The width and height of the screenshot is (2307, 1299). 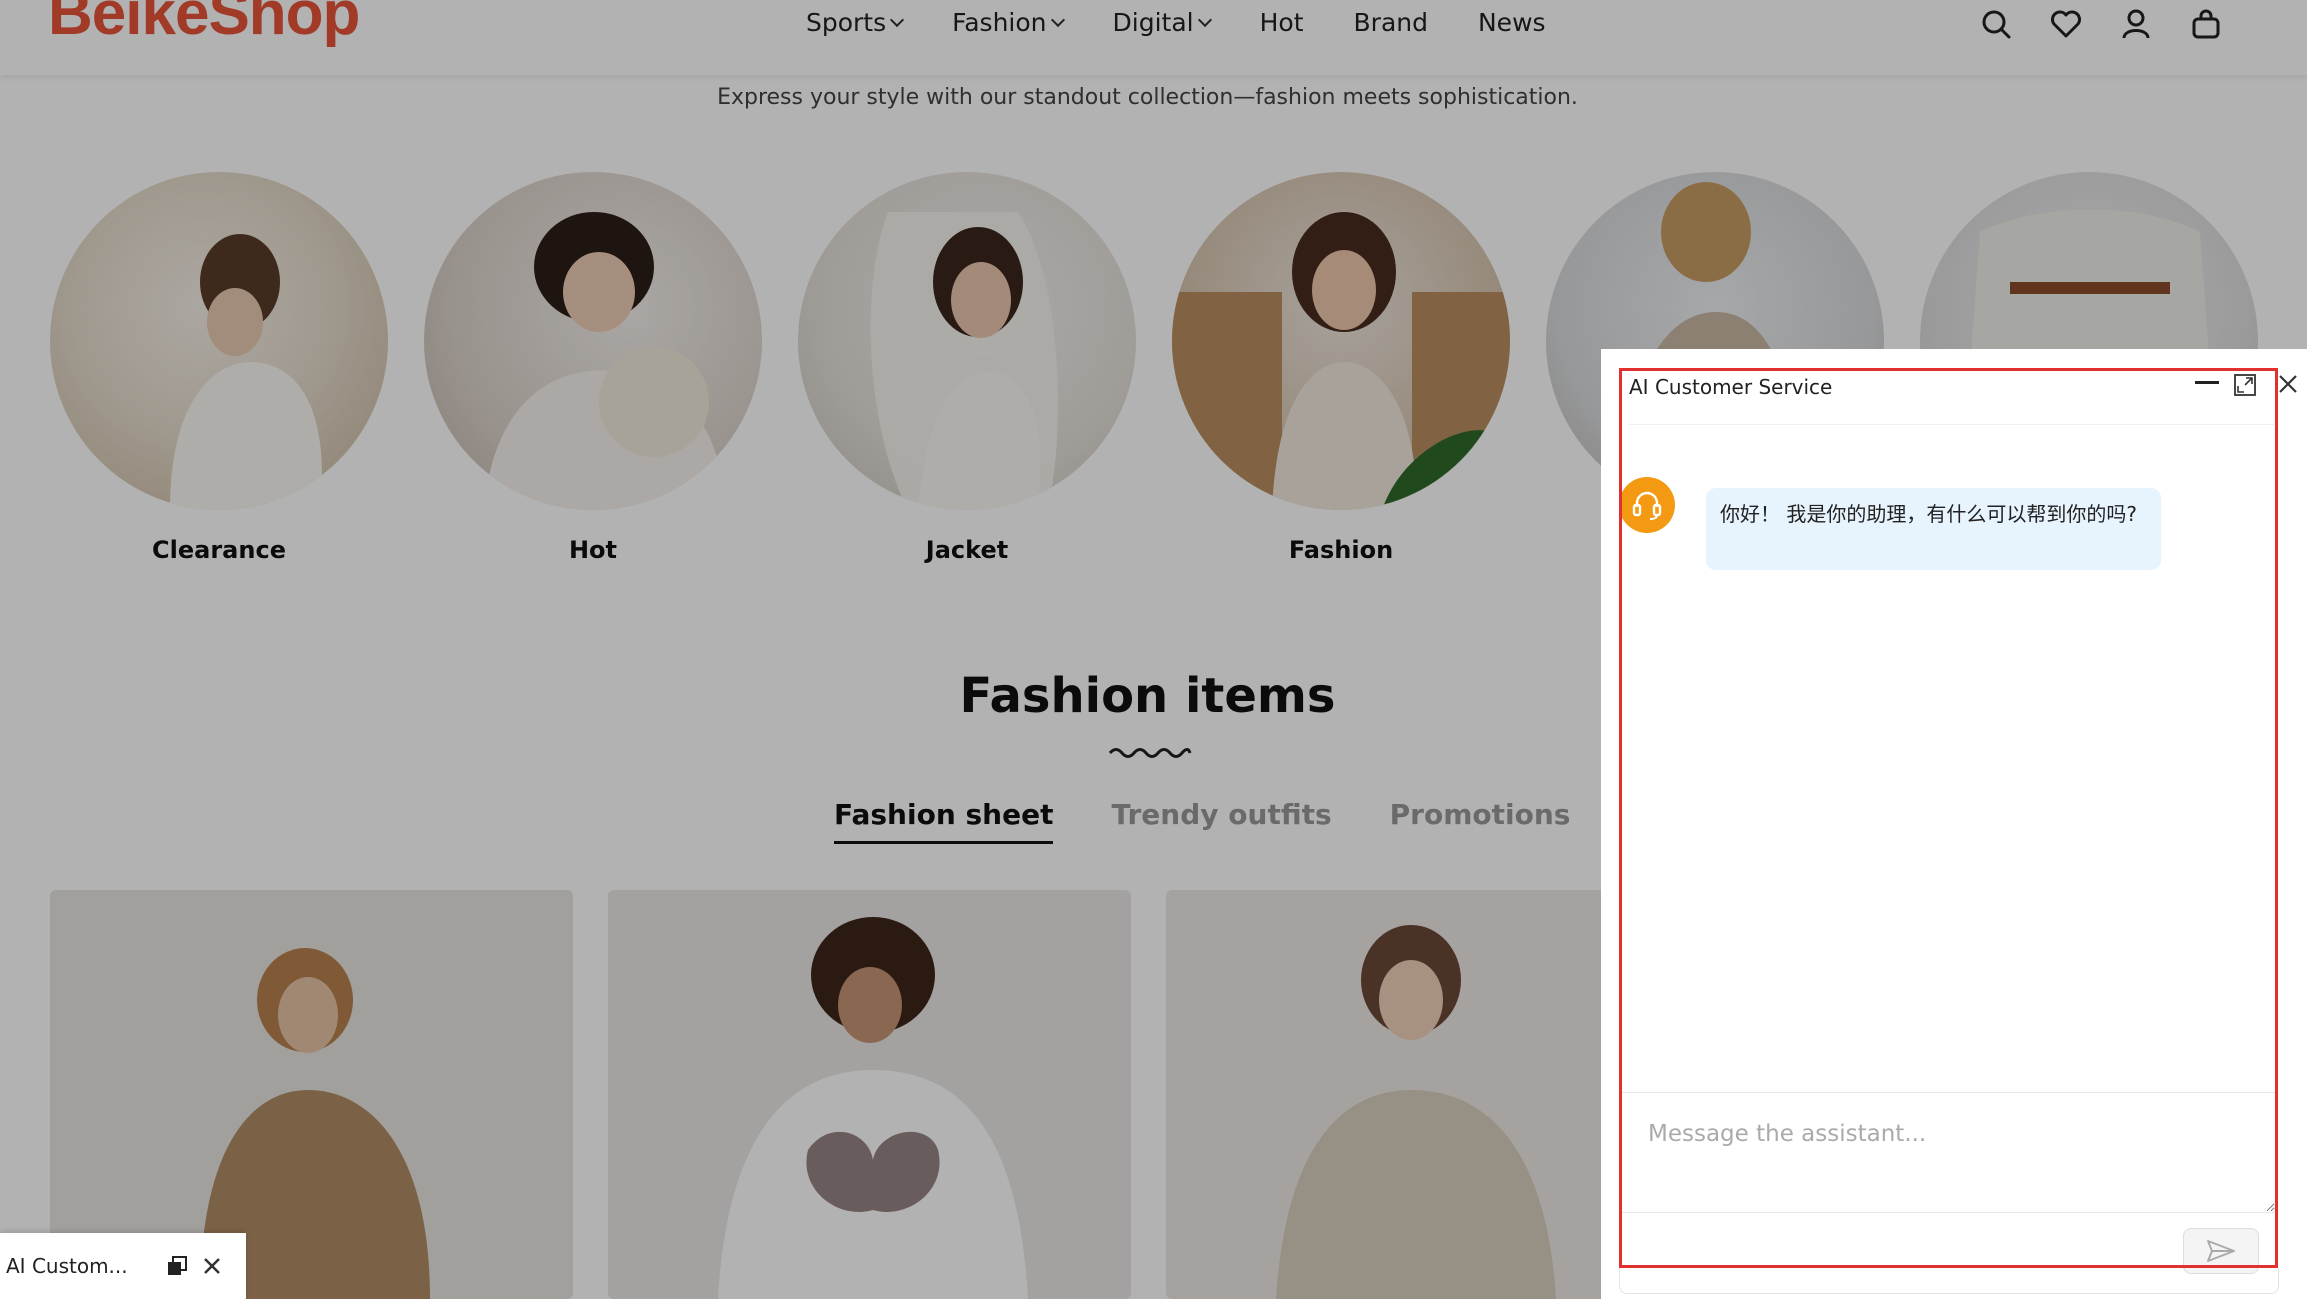 I want to click on send-icon, so click(x=2221, y=1251).